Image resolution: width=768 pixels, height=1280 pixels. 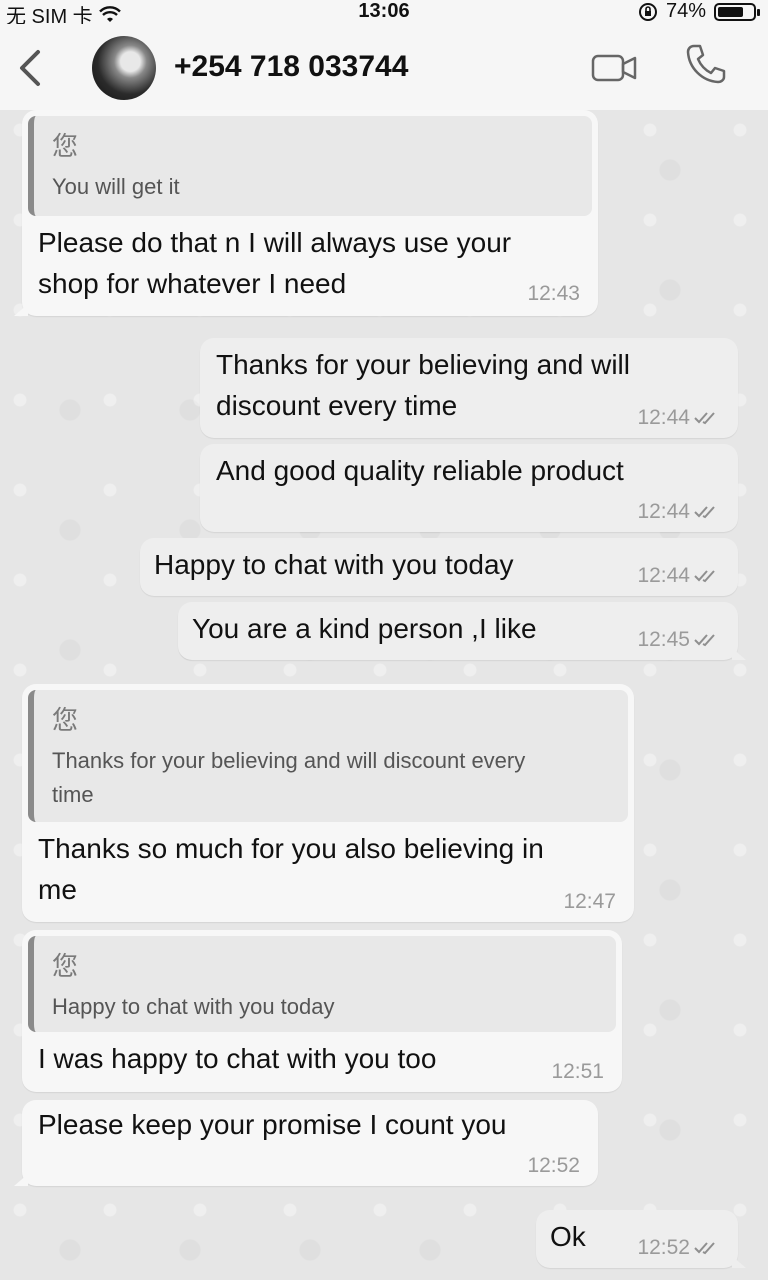 I want to click on message-time: 12:43, so click(x=553, y=293).